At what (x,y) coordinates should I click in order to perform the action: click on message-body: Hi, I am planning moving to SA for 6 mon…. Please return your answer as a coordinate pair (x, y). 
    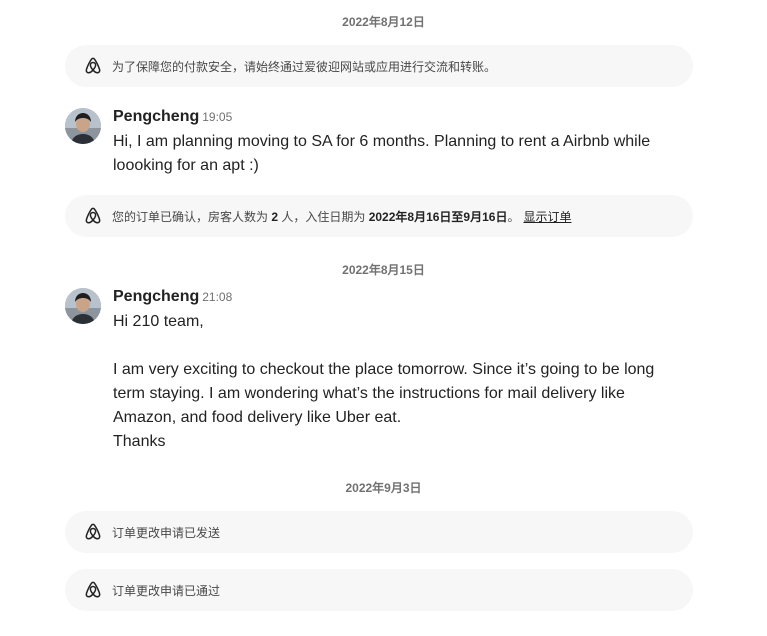
    Looking at the image, I should click on (403, 154).